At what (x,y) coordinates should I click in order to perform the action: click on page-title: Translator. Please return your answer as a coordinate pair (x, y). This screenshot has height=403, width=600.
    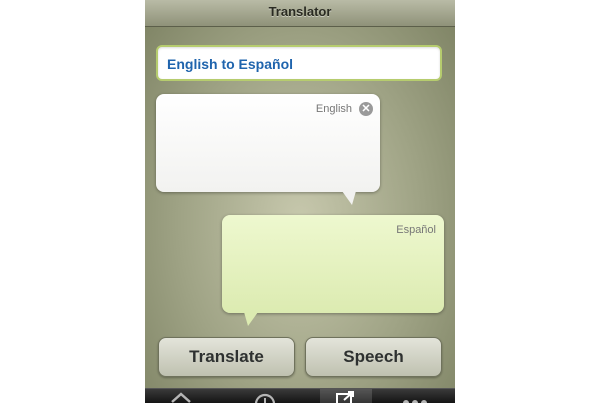
    Looking at the image, I should click on (300, 11).